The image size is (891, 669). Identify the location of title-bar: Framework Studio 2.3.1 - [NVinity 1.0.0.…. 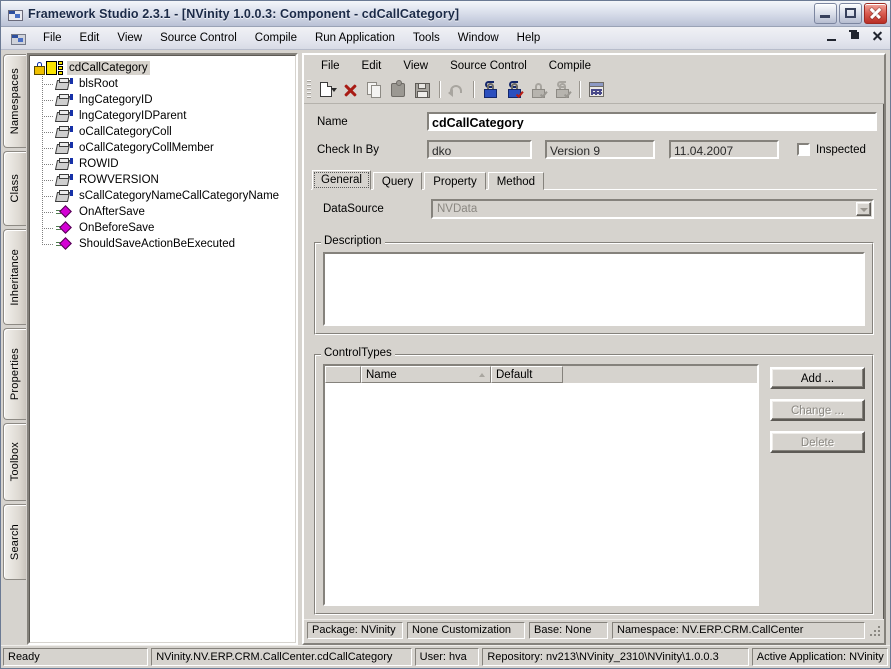
(445, 14).